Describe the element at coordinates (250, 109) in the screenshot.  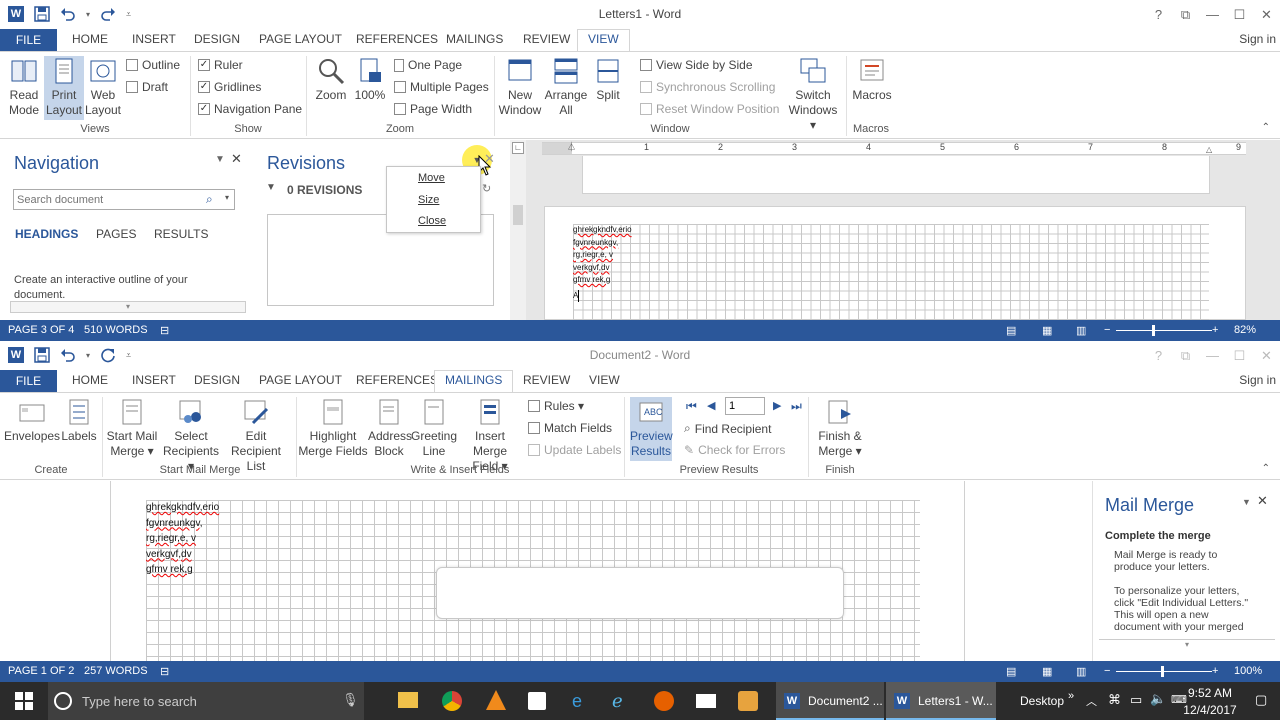
I see `navigation-pane-checkbox: ✓ Navigation Pane` at that location.